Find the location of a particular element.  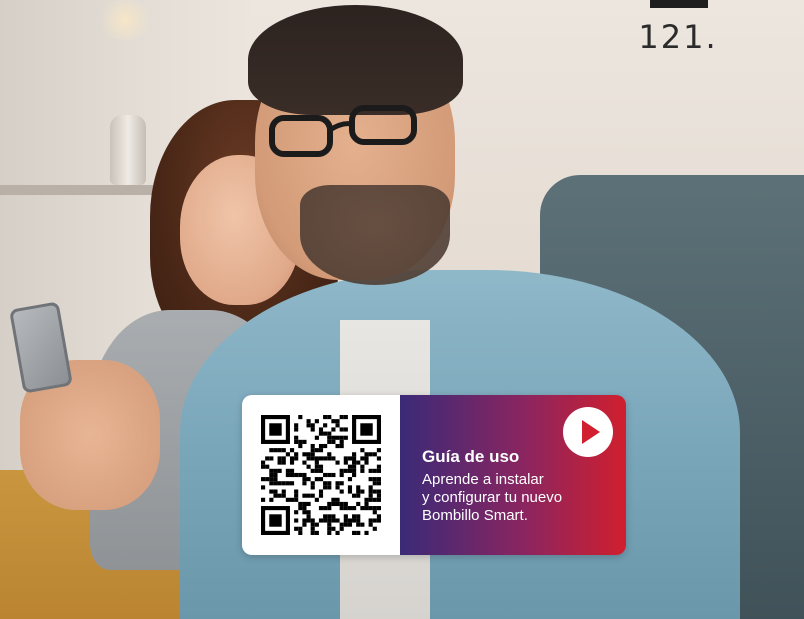

play-button is located at coordinates (588, 432).